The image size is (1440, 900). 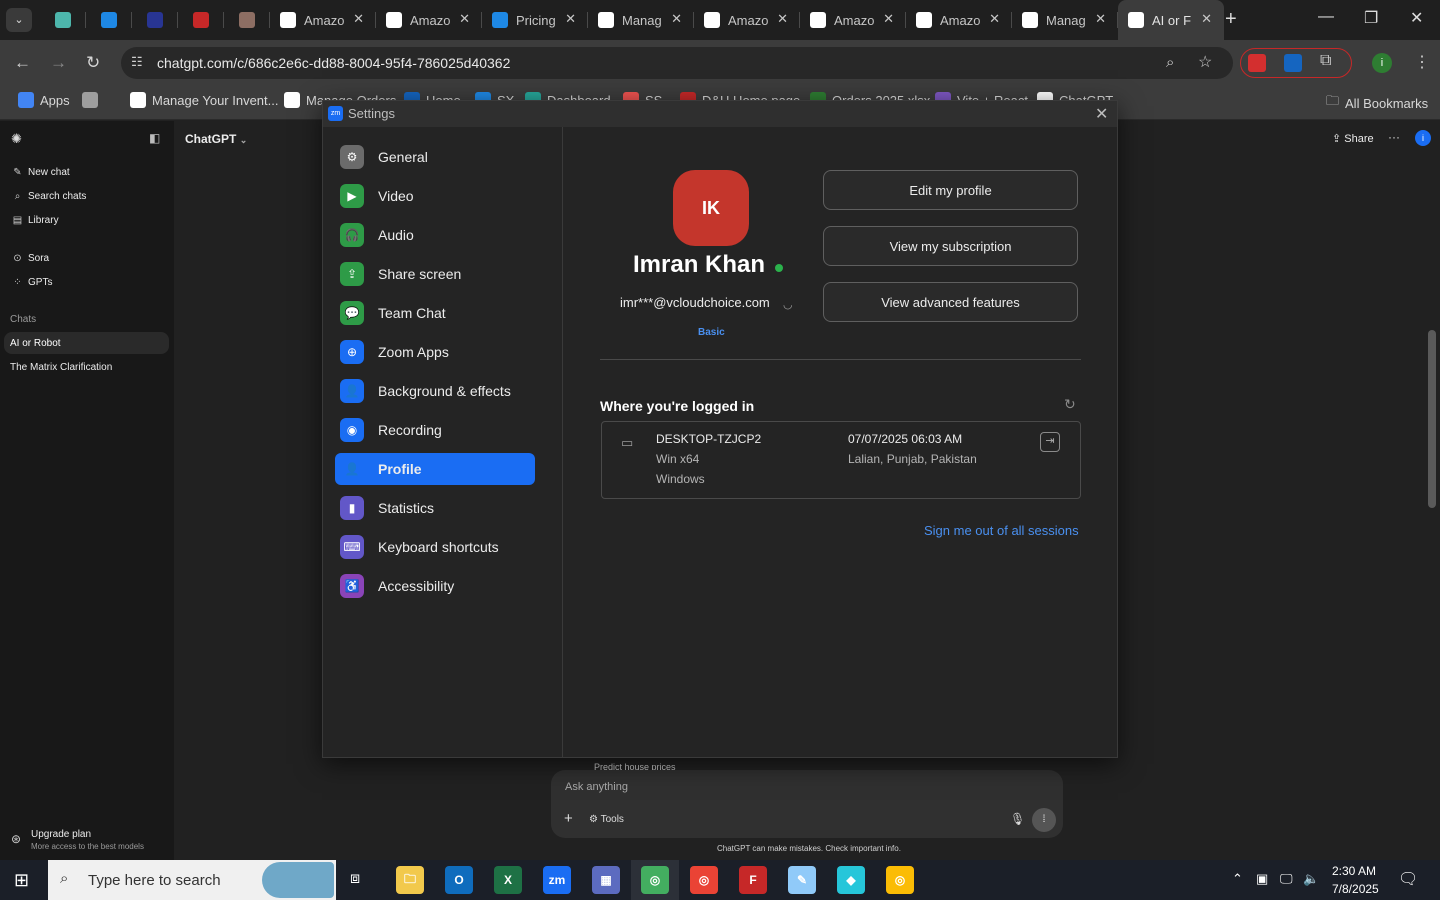 What do you see at coordinates (851, 880) in the screenshot?
I see `app-icon: ◆` at bounding box center [851, 880].